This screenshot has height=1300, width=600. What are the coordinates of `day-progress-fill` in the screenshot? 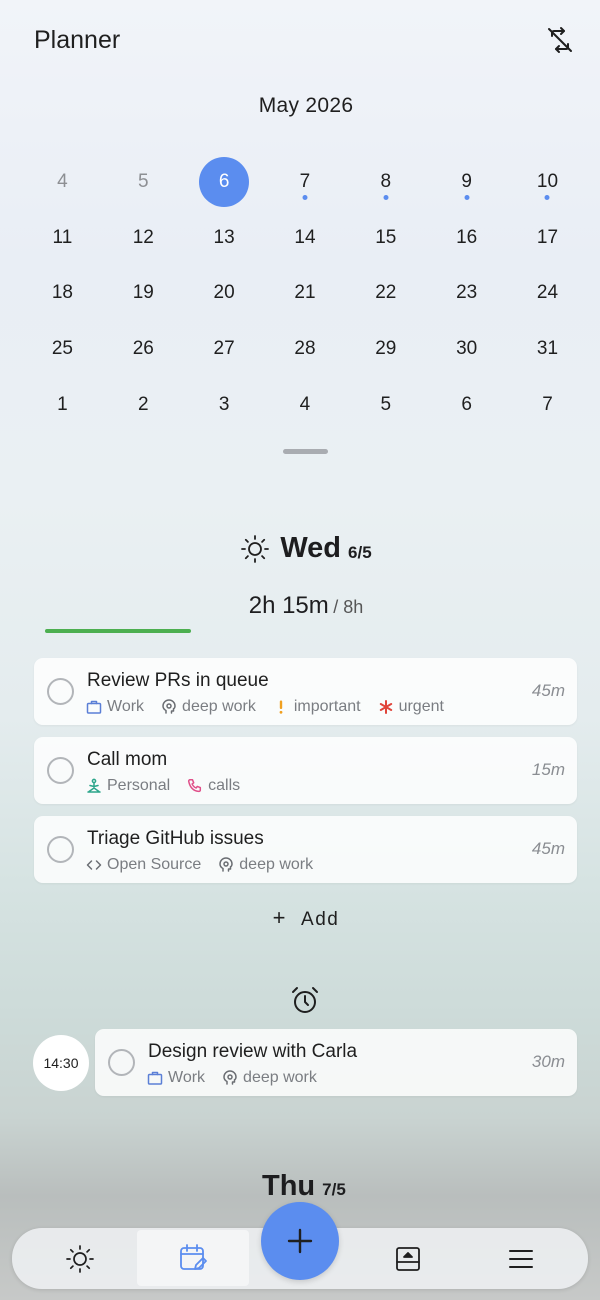 It's located at (118, 631).